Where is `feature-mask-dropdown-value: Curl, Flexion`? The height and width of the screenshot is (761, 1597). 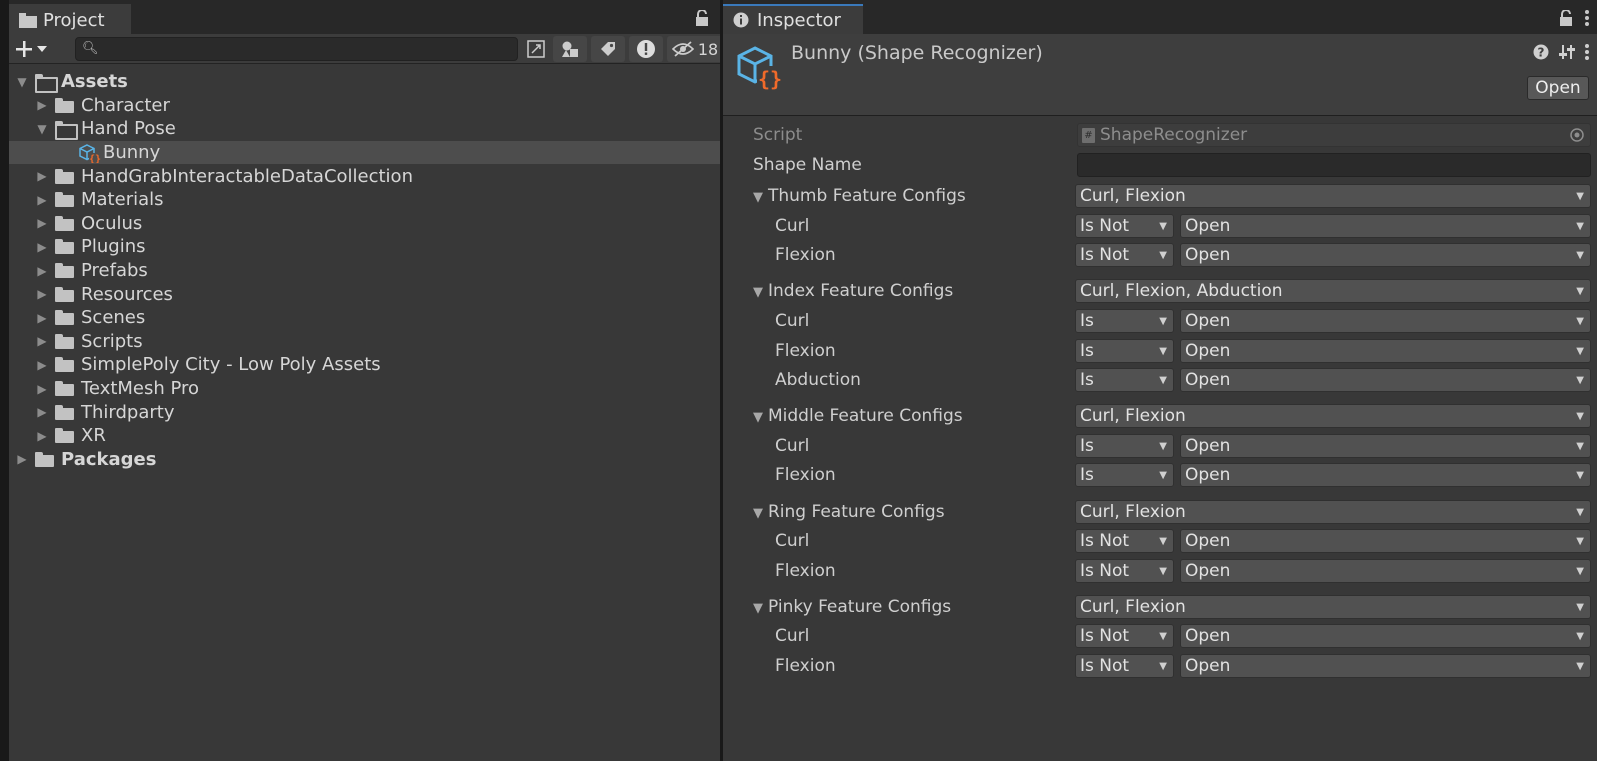
feature-mask-dropdown-value: Curl, Flexion is located at coordinates (1133, 416).